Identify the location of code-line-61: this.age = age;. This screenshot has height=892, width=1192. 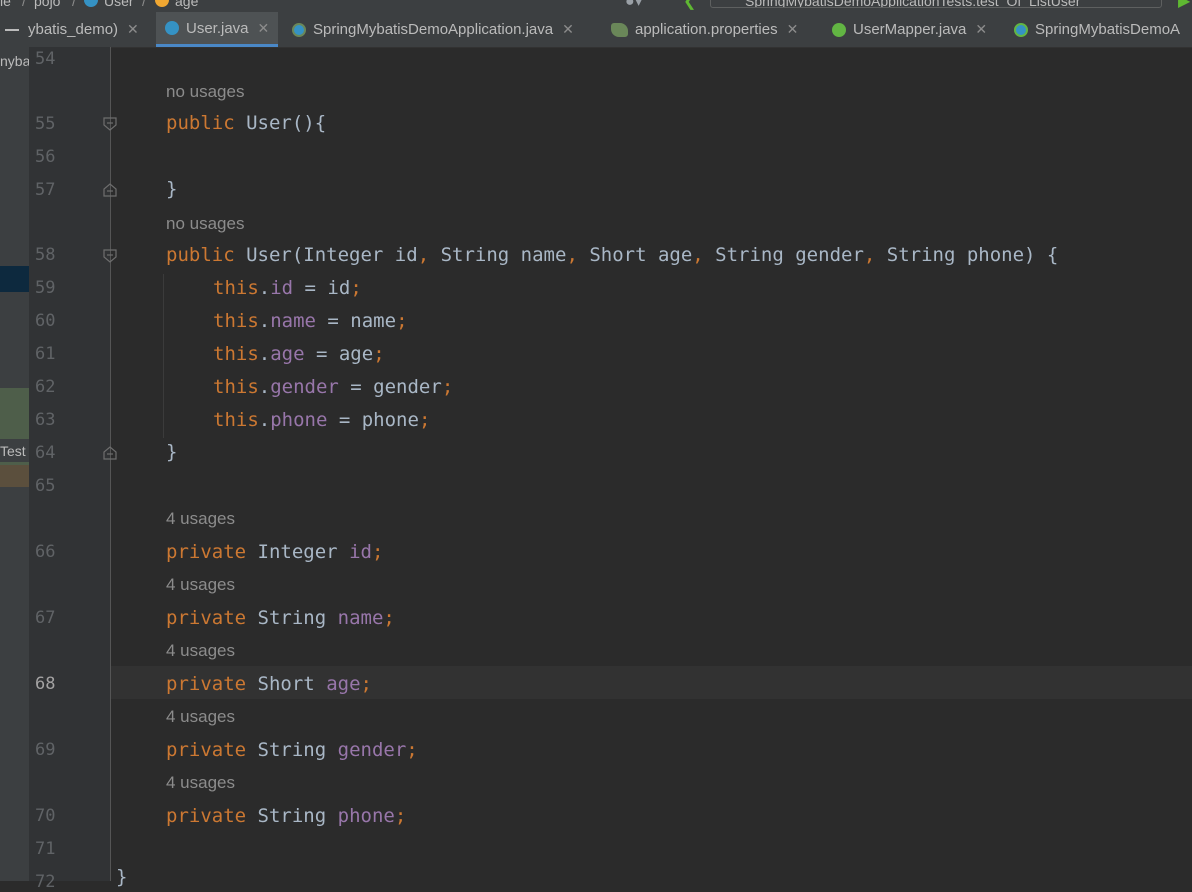
(299, 354).